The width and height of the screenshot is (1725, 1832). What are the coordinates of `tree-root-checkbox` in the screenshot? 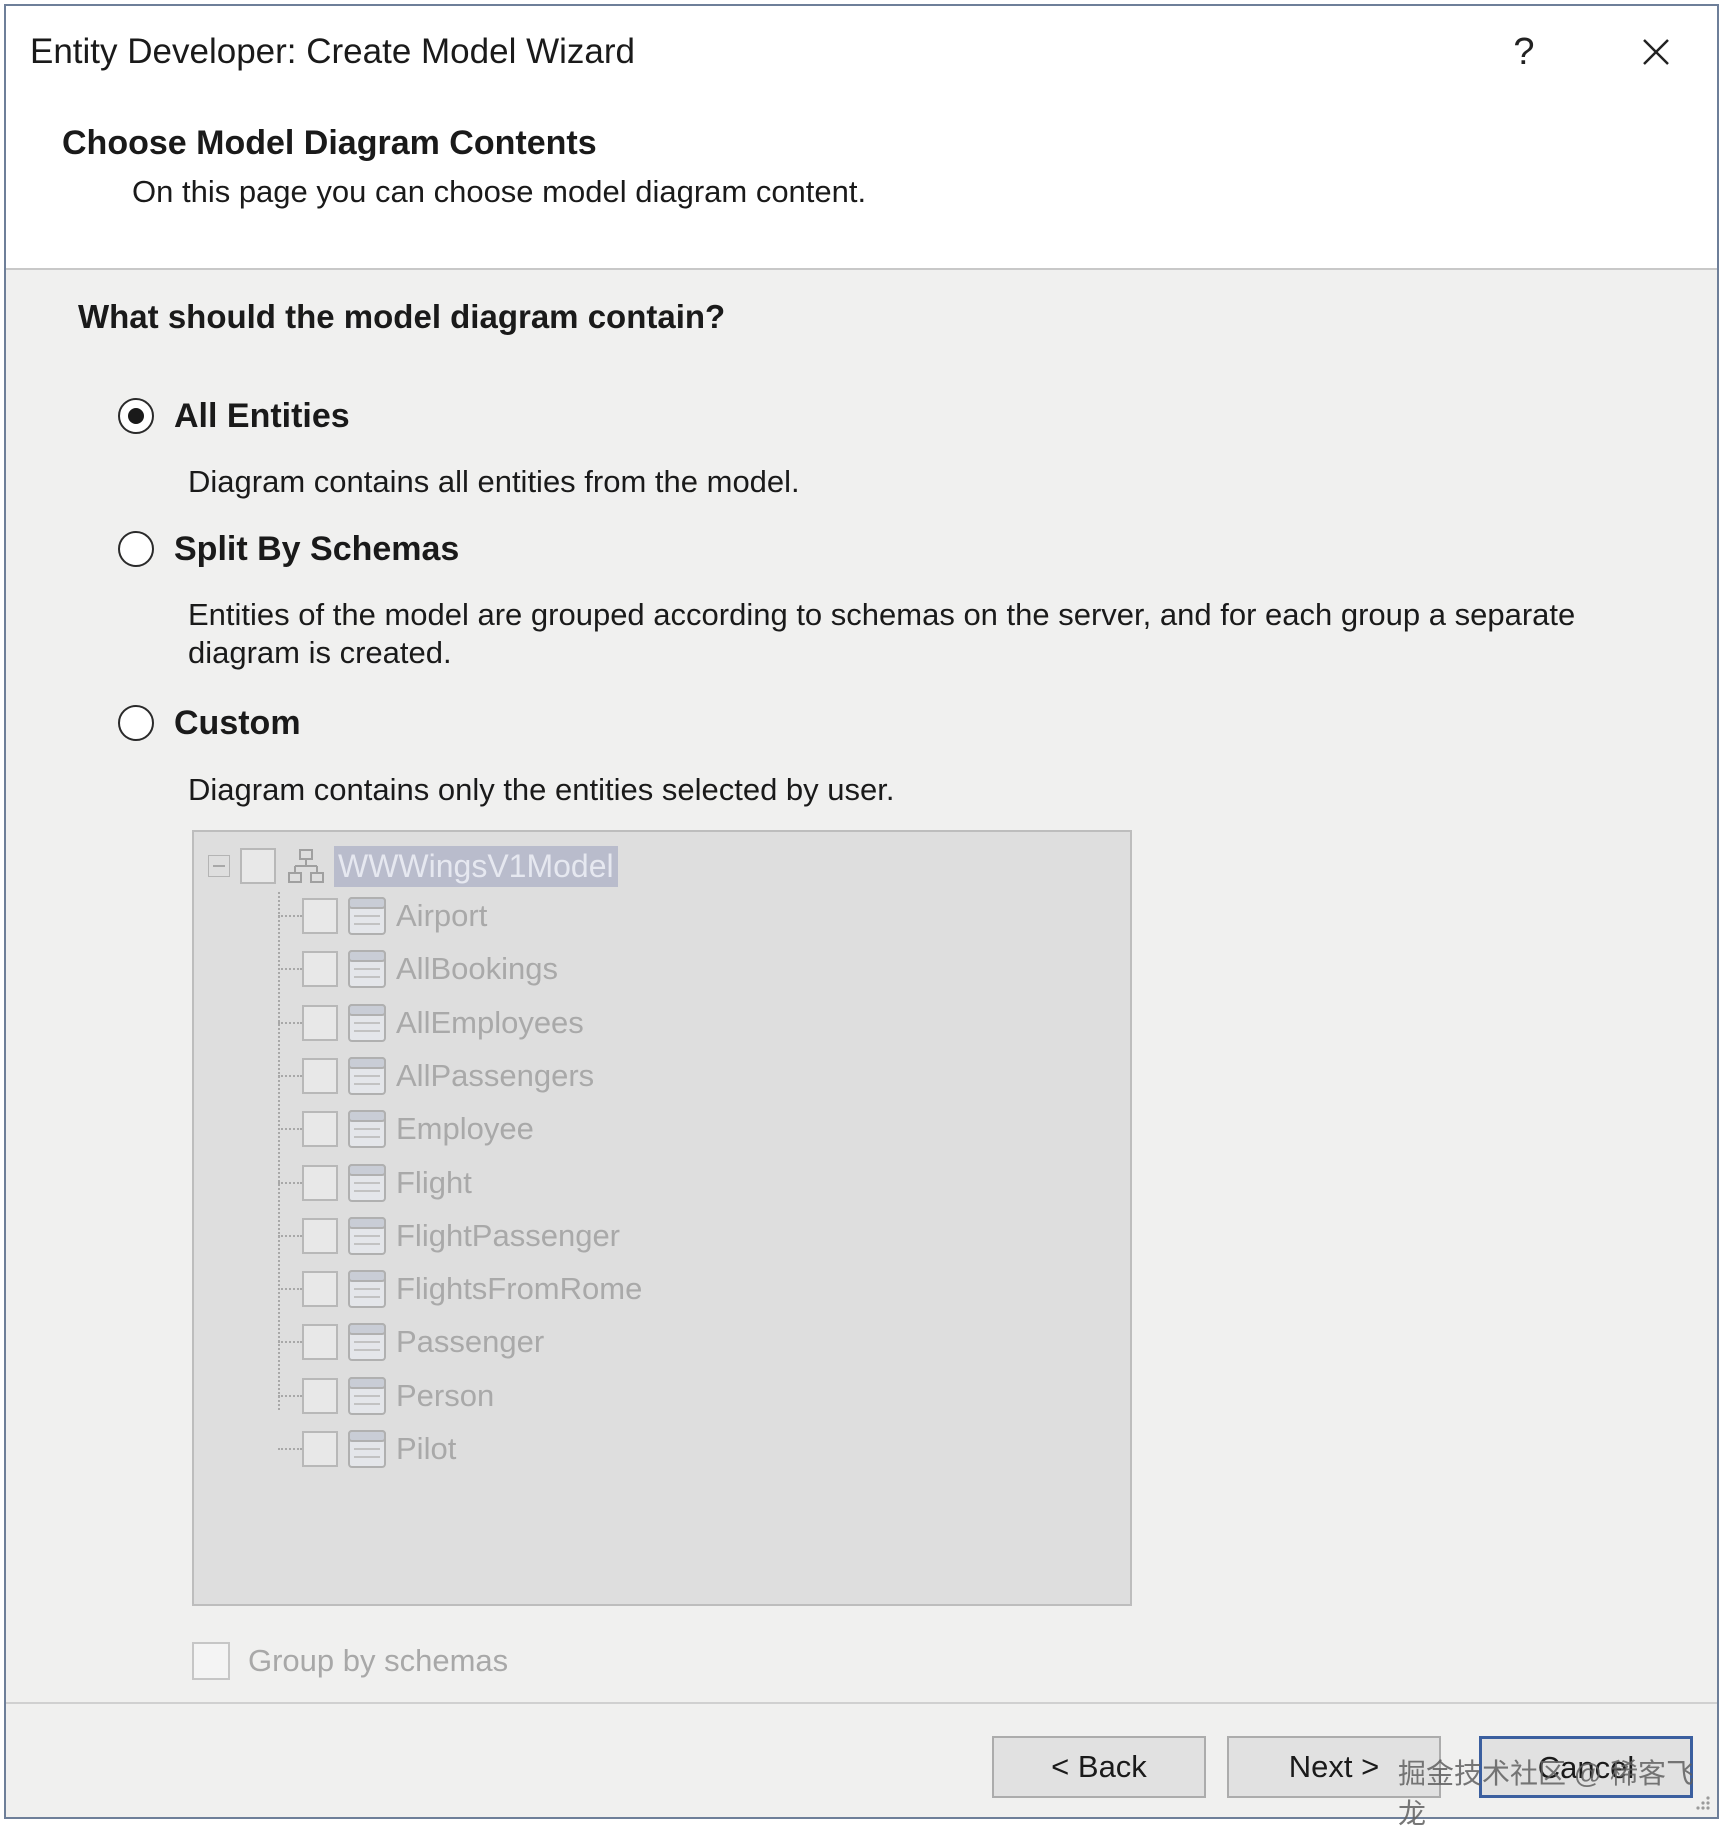 It's located at (258, 866).